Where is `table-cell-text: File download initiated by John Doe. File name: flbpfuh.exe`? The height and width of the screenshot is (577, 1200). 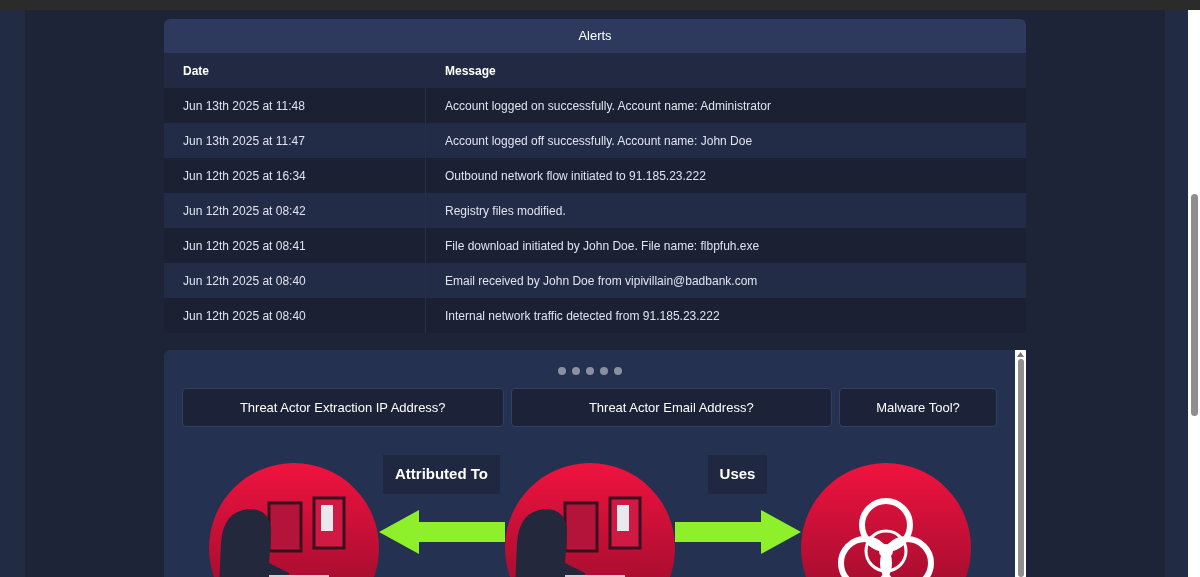
table-cell-text: File download initiated by John Doe. File name: flbpfuh.exe is located at coordinates (602, 246).